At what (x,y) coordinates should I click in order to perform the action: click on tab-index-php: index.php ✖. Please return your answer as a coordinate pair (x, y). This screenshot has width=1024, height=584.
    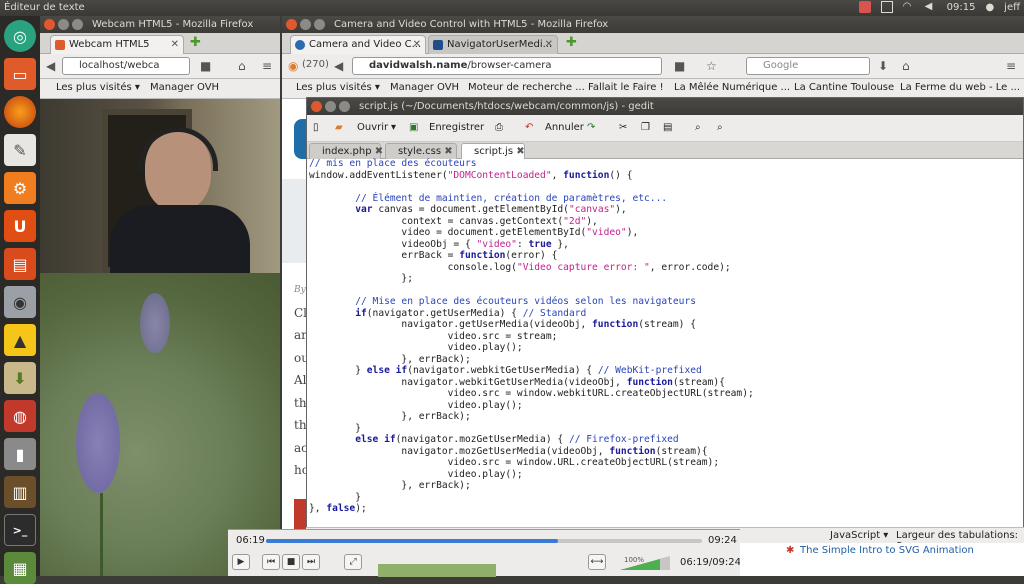
    Looking at the image, I should click on (346, 151).